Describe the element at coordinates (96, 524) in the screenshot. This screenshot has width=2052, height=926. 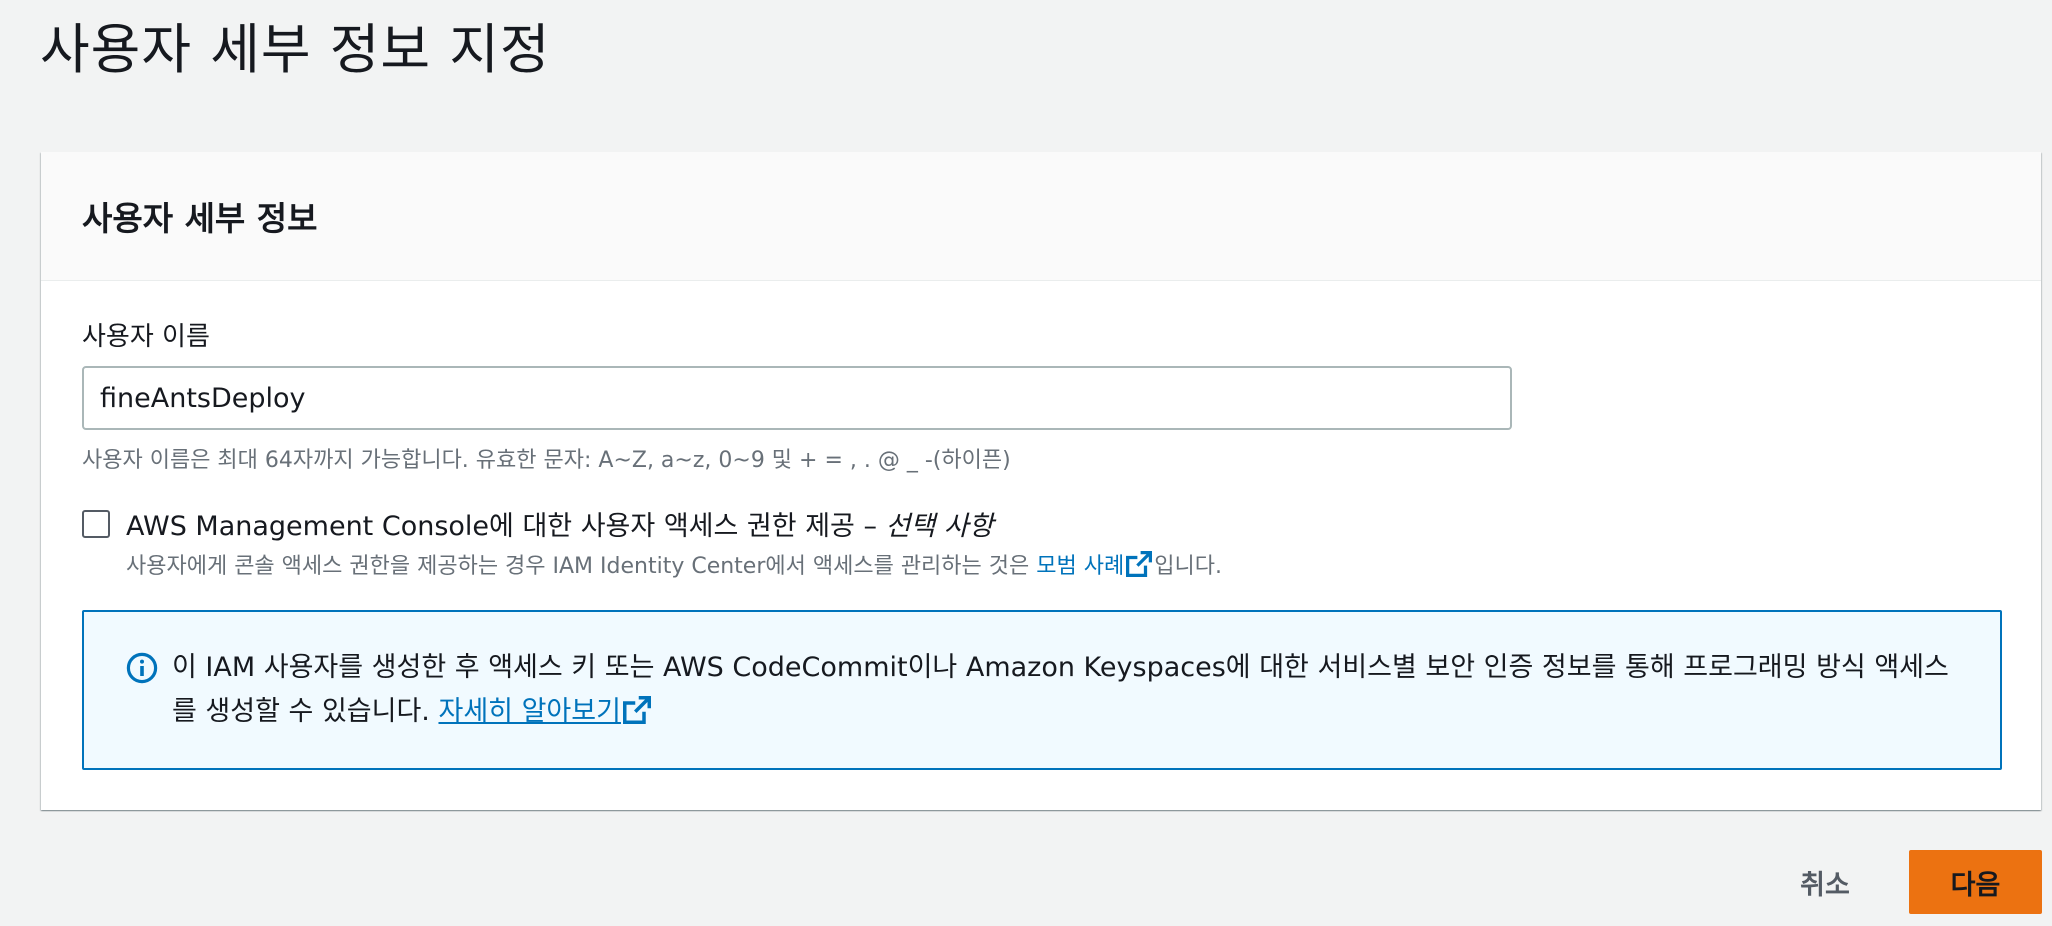
I see `console-access-checkbox` at that location.